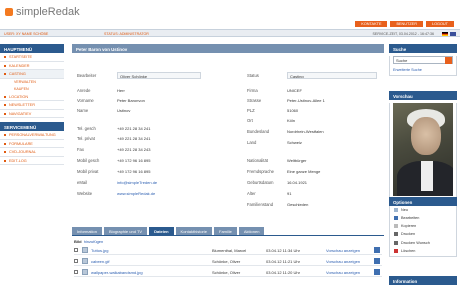 Image resolution: width=460 pixels, height=285 pixels. Describe the element at coordinates (448, 60) in the screenshot. I see `search-go-icon` at that location.